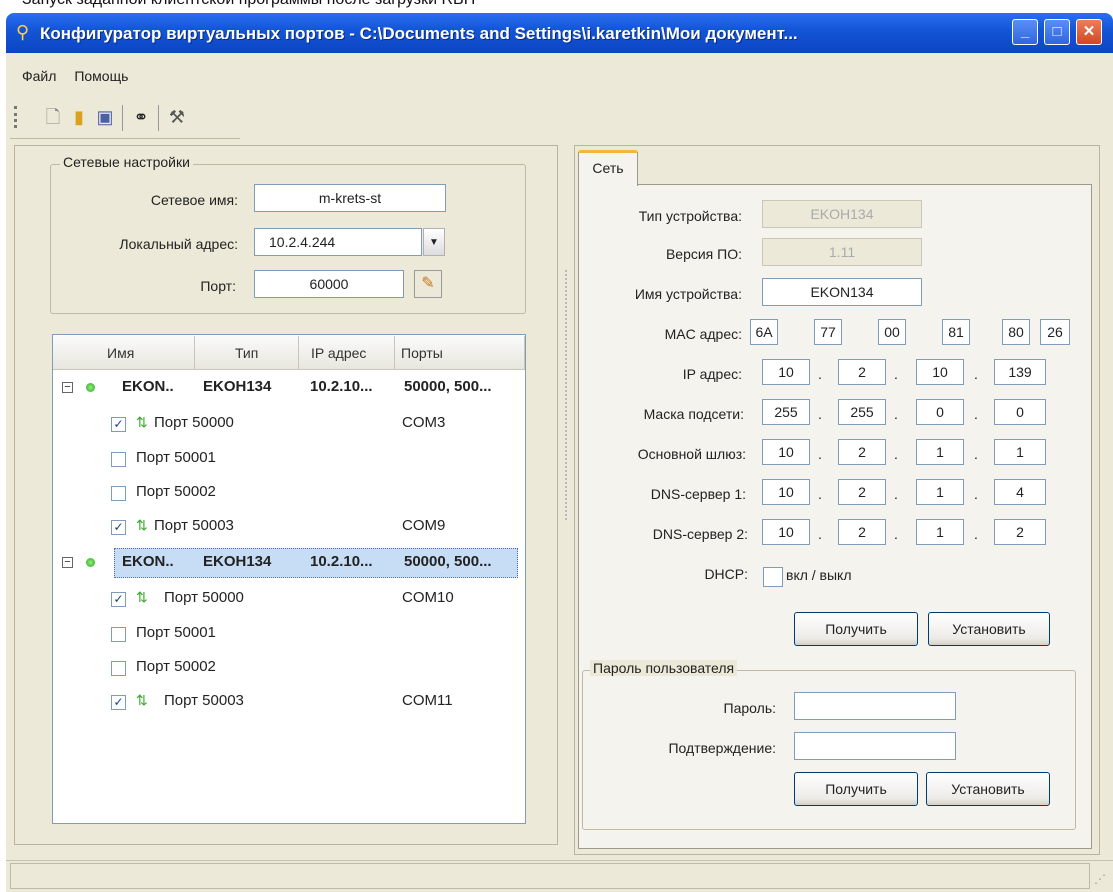  Describe the element at coordinates (722, 748) in the screenshot. I see `confirm-password-label: Подтверждение:` at that location.